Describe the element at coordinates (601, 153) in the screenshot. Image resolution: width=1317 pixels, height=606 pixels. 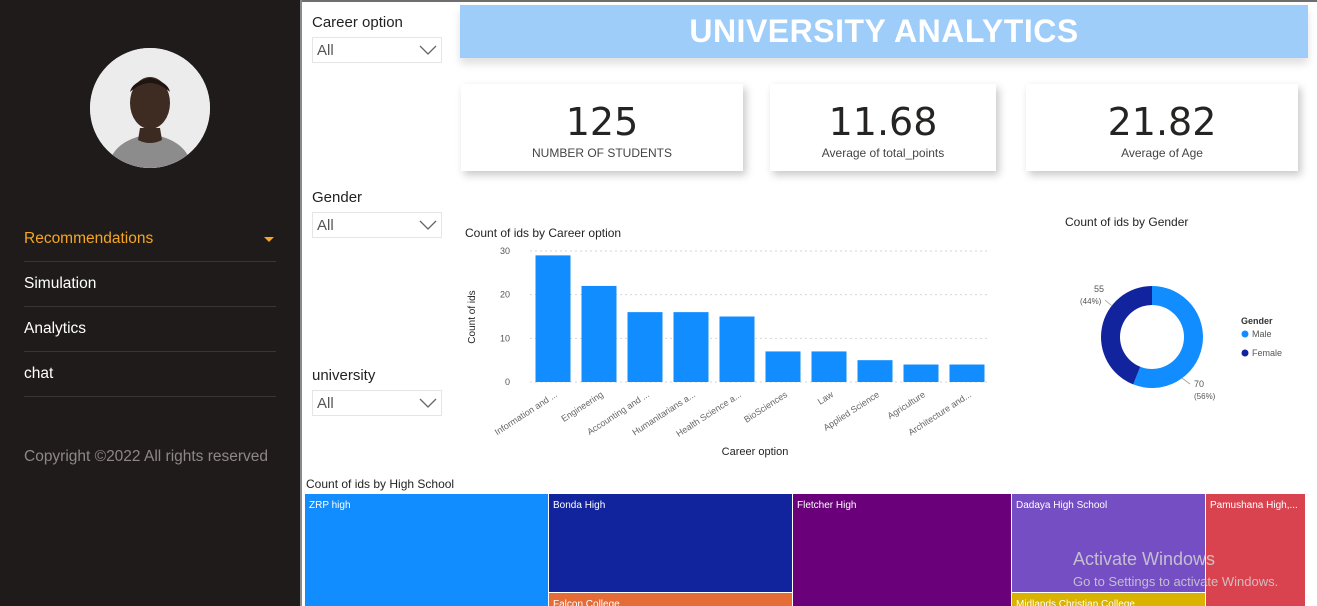
I see `kpi-label: NUMBER OF STUDENTS` at that location.